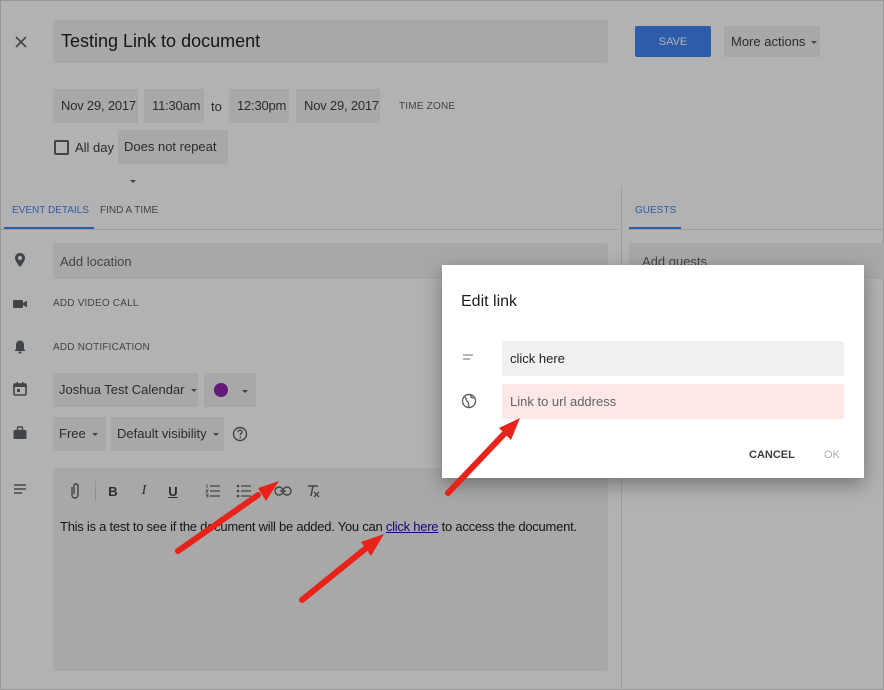 The height and width of the screenshot is (690, 884). Describe the element at coordinates (95, 106) in the screenshot. I see `start-date-field: Nov 29, 2017` at that location.